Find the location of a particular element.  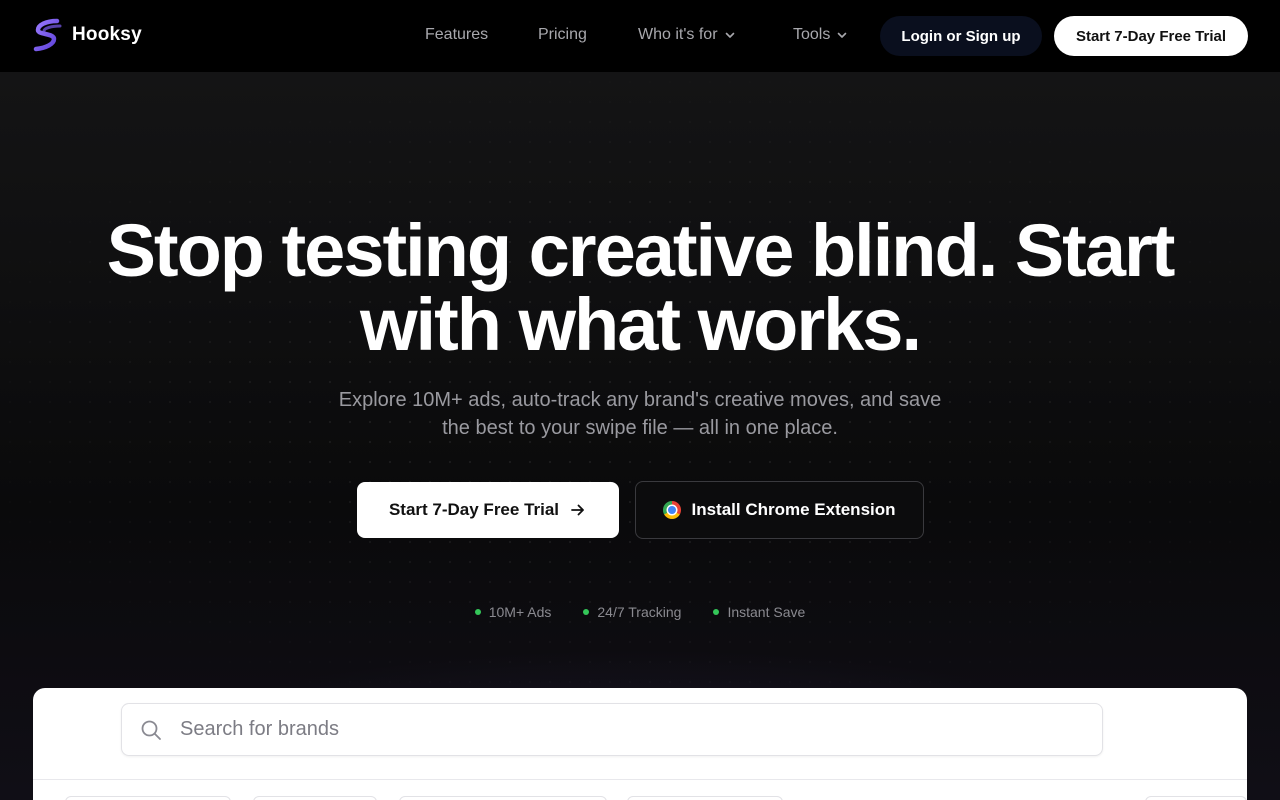

start-trial-button: Start 7-Day Free Trial is located at coordinates (488, 510).